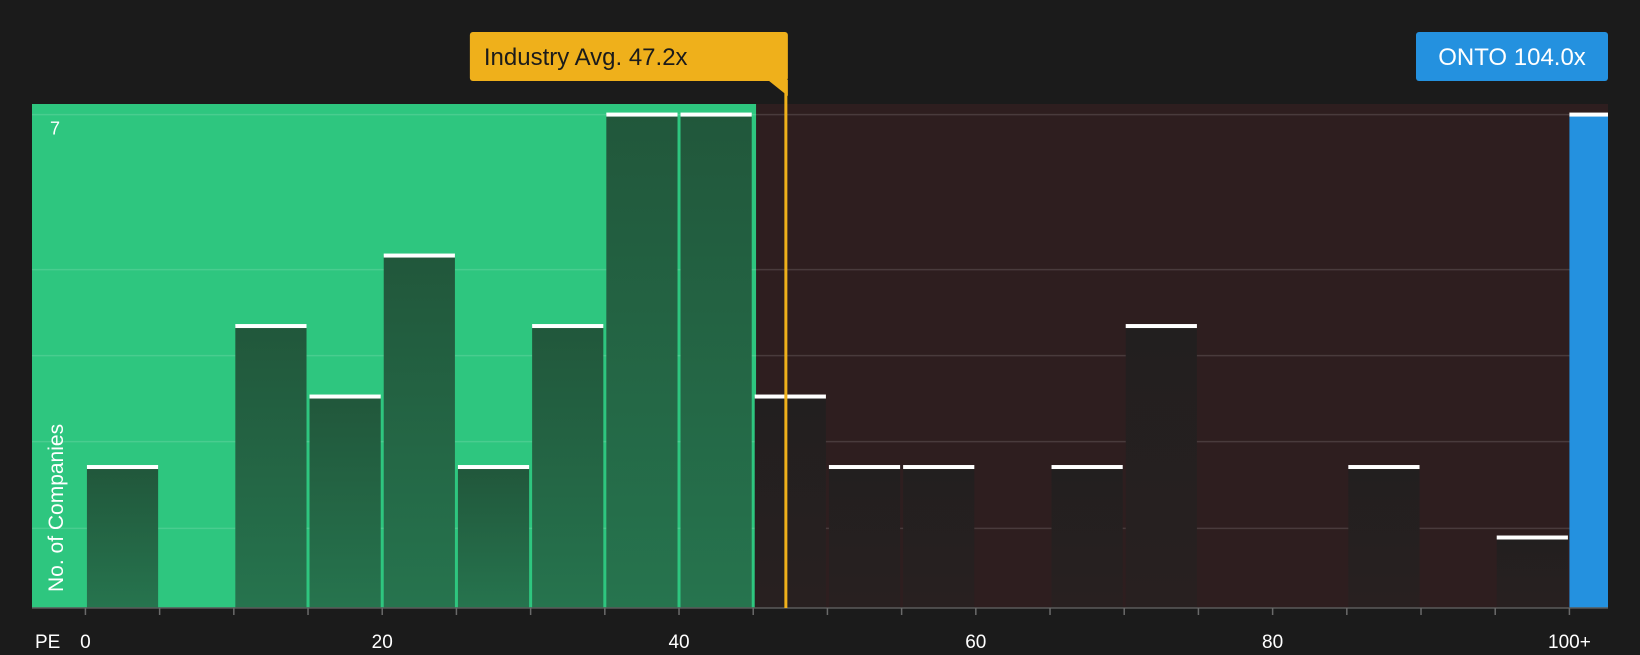 Image resolution: width=1640 pixels, height=655 pixels. What do you see at coordinates (777, 88) in the screenshot?
I see `industry-avg-pointer` at bounding box center [777, 88].